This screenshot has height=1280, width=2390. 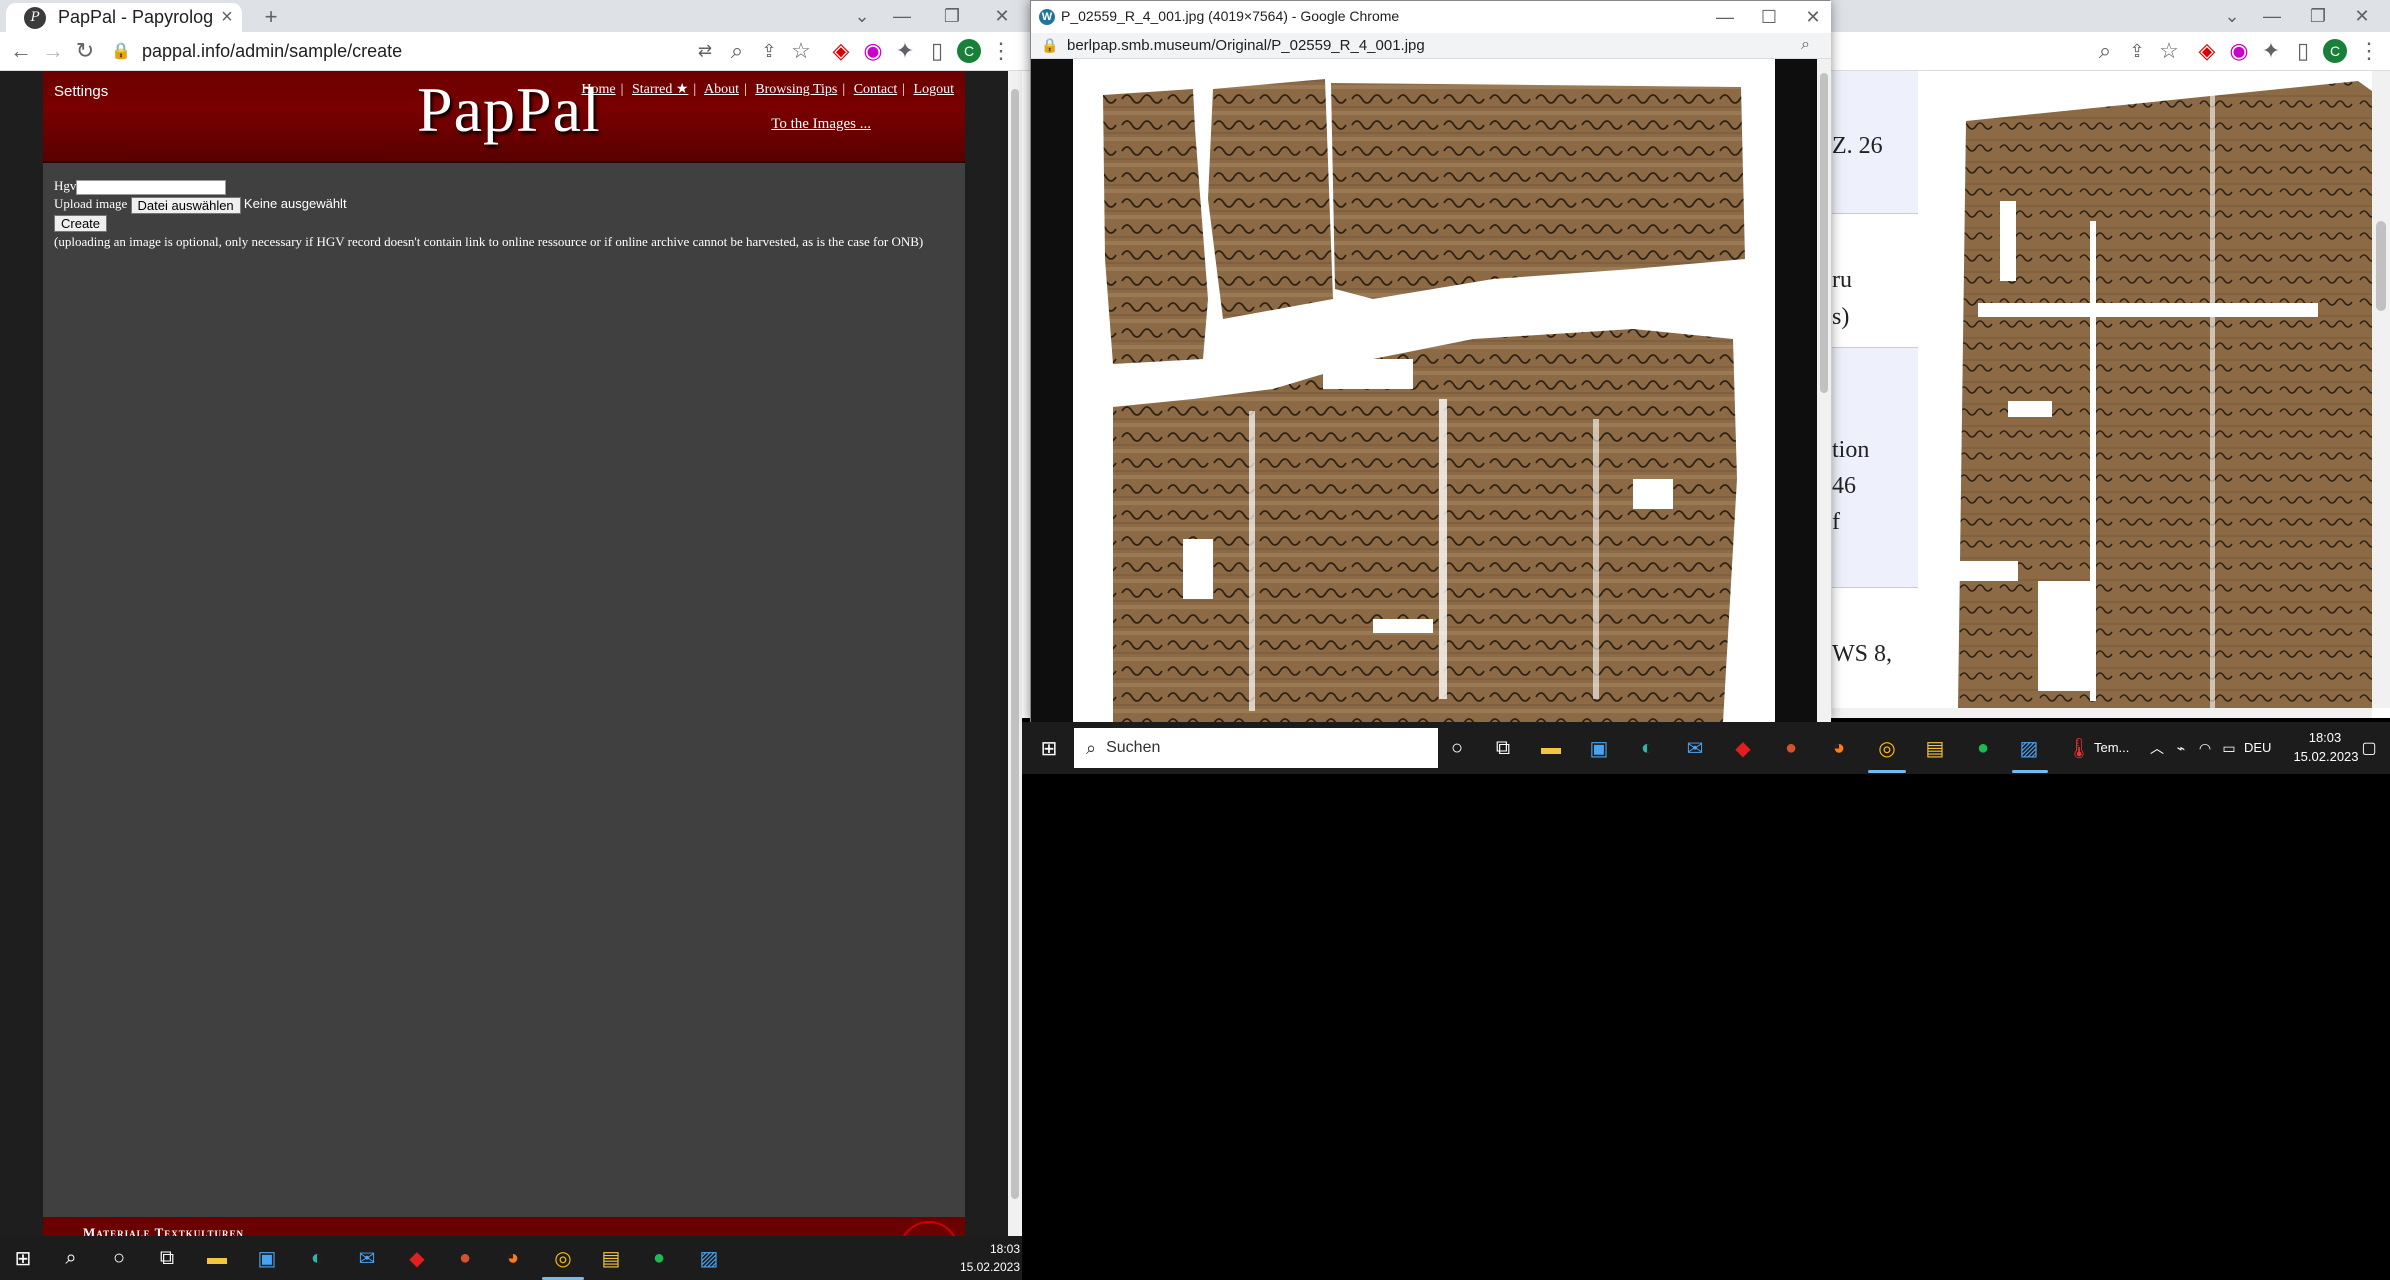 I want to click on language-indicator: DEU, so click(x=2257, y=747).